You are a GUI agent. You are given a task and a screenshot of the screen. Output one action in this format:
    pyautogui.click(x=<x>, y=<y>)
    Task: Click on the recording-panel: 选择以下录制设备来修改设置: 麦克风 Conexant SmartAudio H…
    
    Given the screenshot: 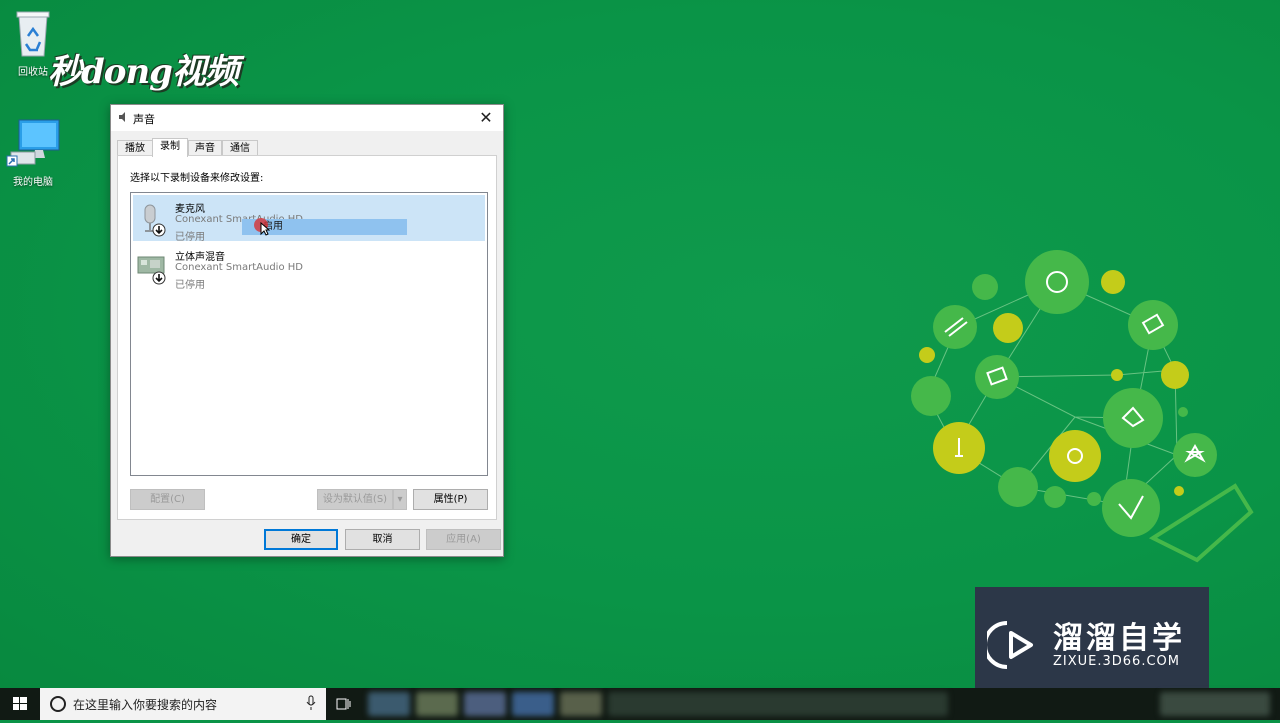 What is the action you would take?
    pyautogui.click(x=307, y=337)
    